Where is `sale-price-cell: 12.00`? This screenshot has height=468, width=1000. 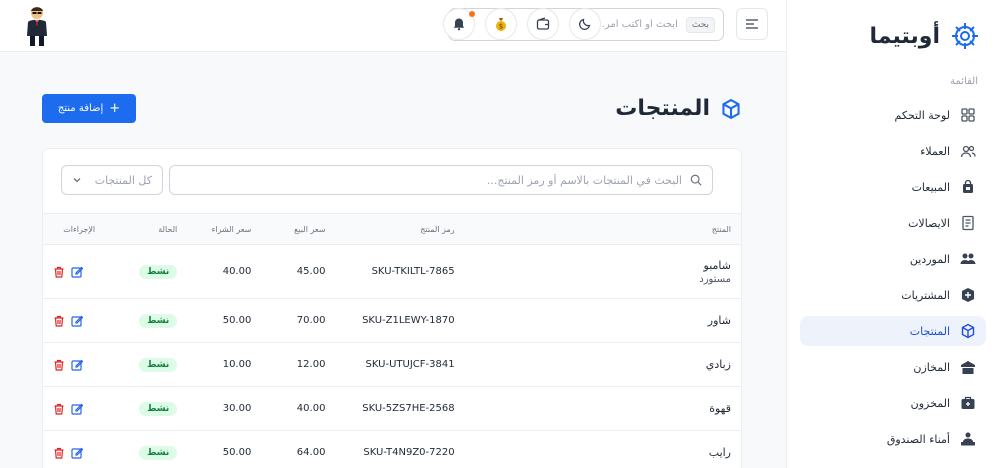 sale-price-cell: 12.00 is located at coordinates (311, 364).